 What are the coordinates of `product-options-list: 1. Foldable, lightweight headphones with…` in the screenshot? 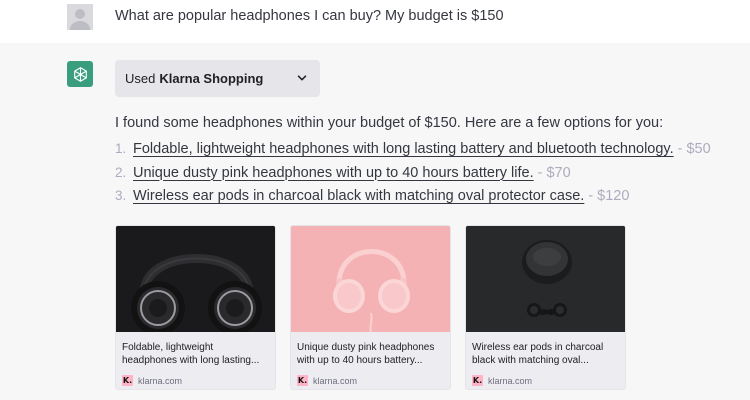 It's located at (413, 176).